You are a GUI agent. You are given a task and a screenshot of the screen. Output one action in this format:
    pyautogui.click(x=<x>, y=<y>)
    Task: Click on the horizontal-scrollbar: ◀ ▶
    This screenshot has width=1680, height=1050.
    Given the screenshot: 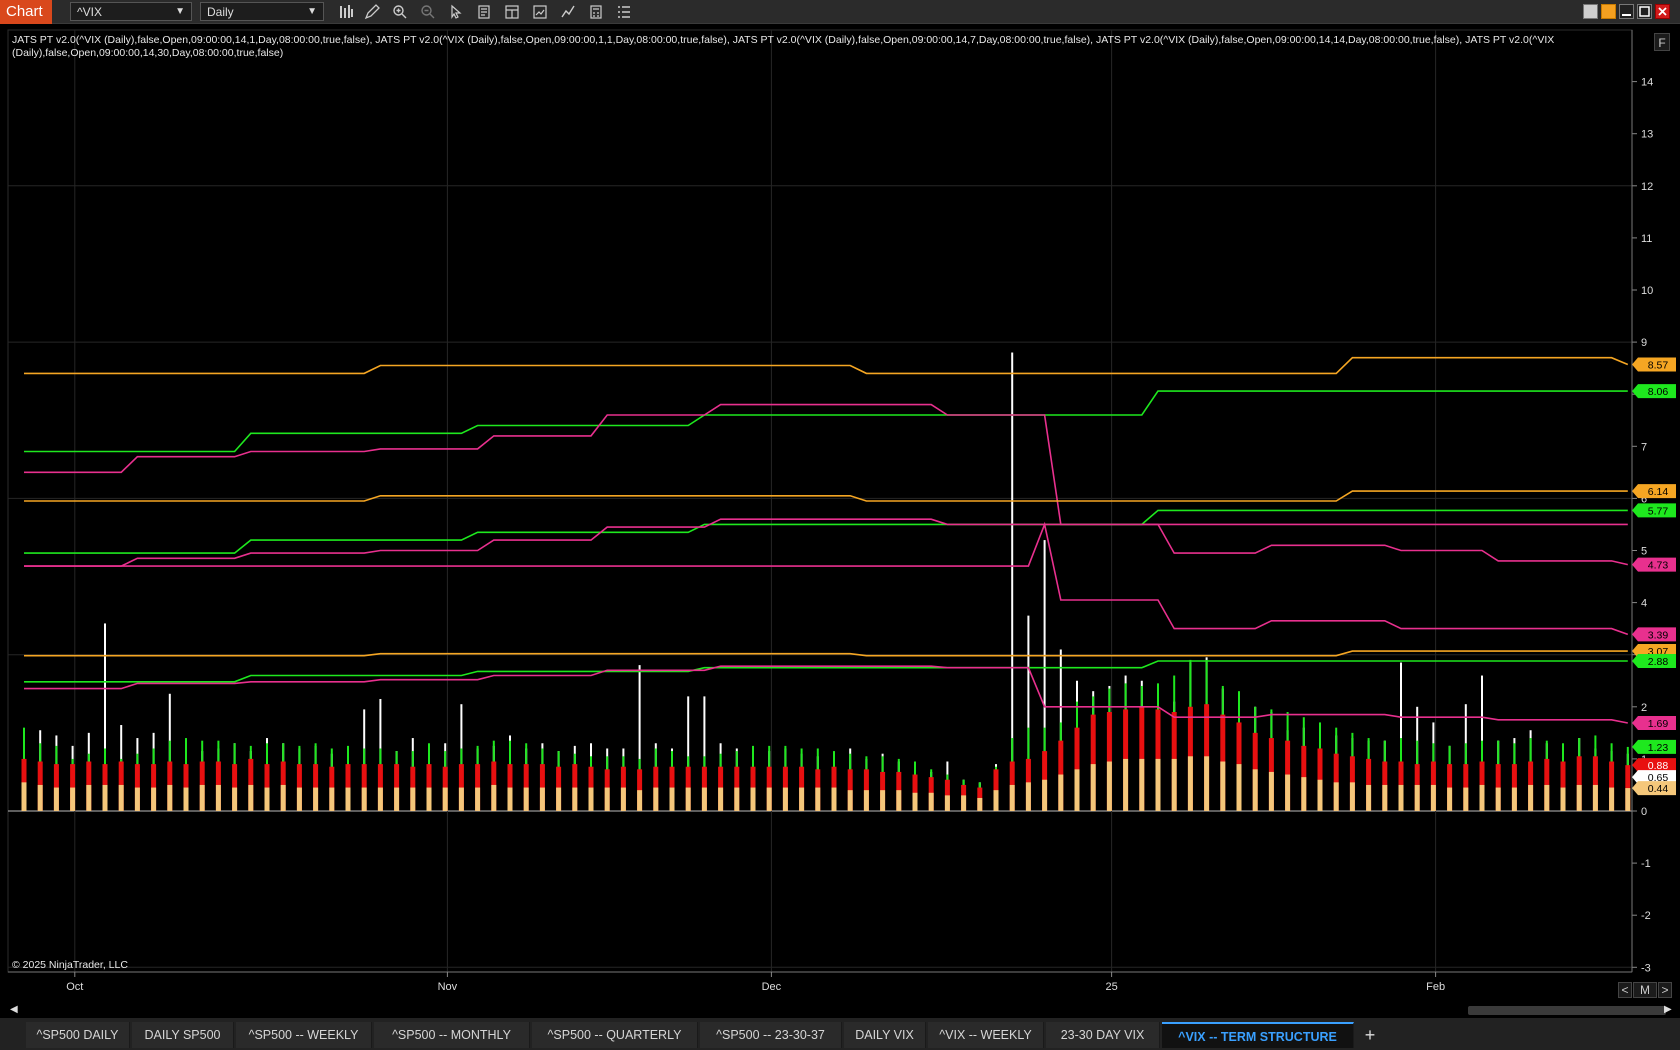 What is the action you would take?
    pyautogui.click(x=840, y=1010)
    